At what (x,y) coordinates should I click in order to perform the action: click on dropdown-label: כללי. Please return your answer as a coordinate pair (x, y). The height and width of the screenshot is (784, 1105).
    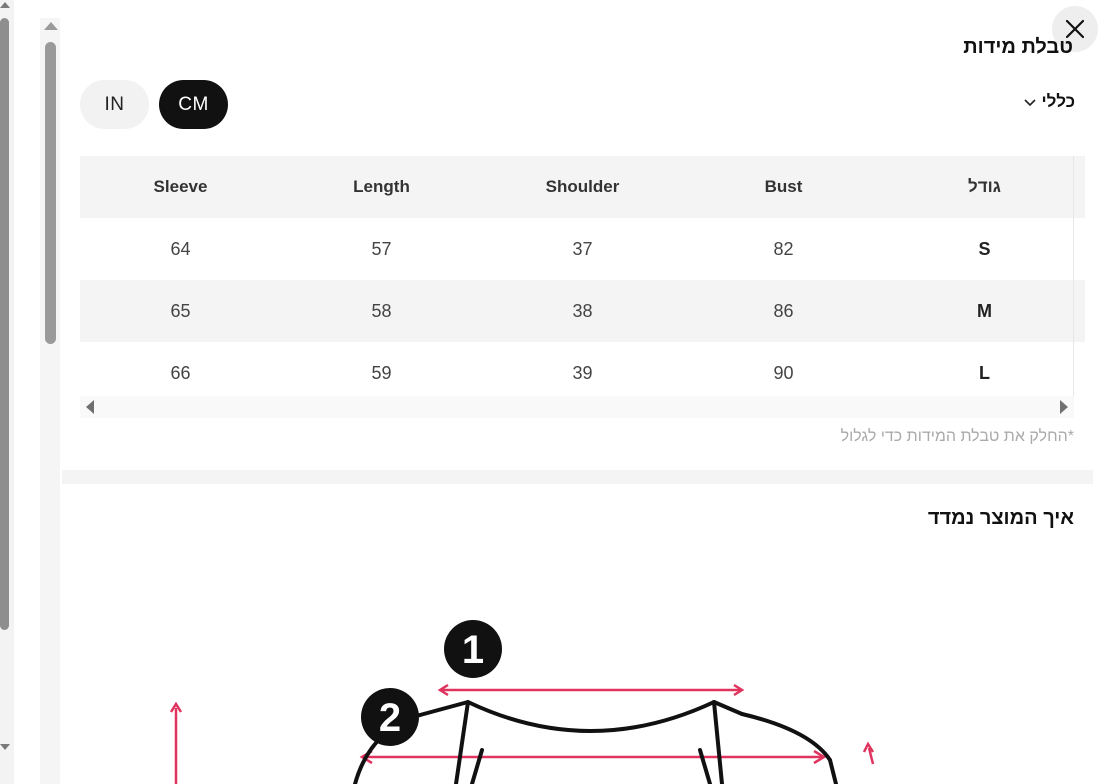
    Looking at the image, I should click on (1058, 101).